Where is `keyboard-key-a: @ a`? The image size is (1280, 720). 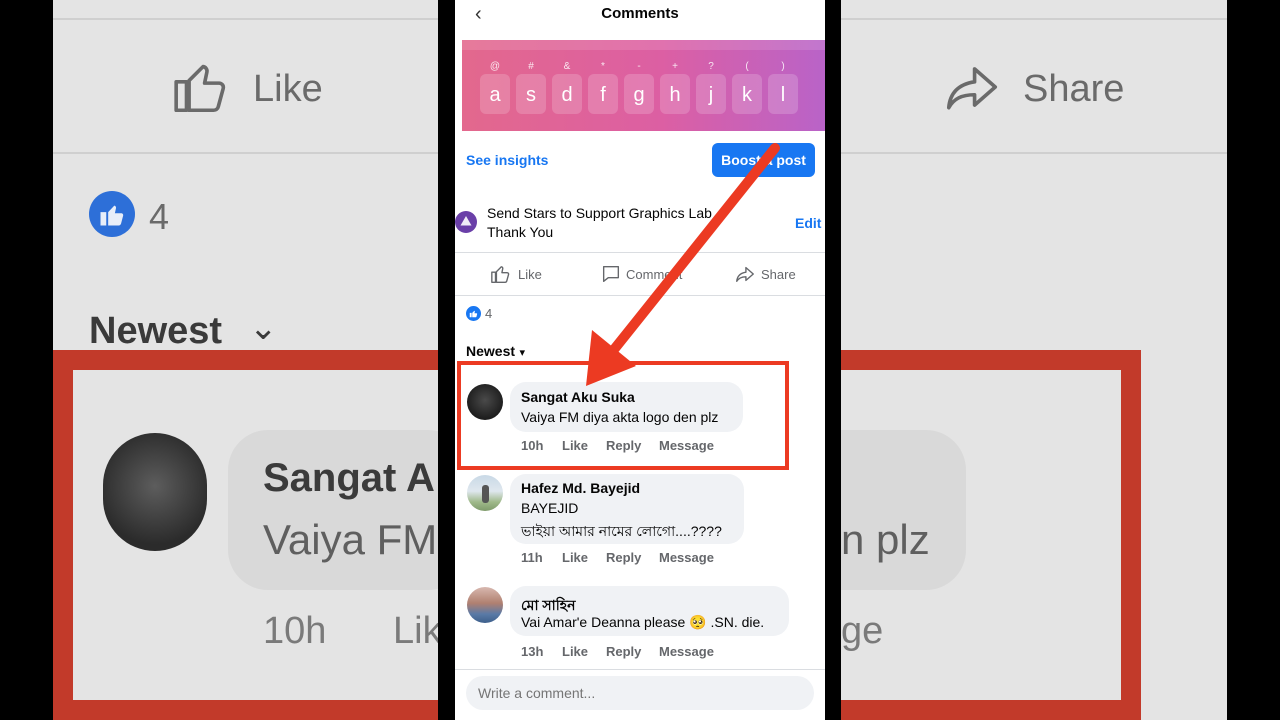 keyboard-key-a: @ a is located at coordinates (495, 87).